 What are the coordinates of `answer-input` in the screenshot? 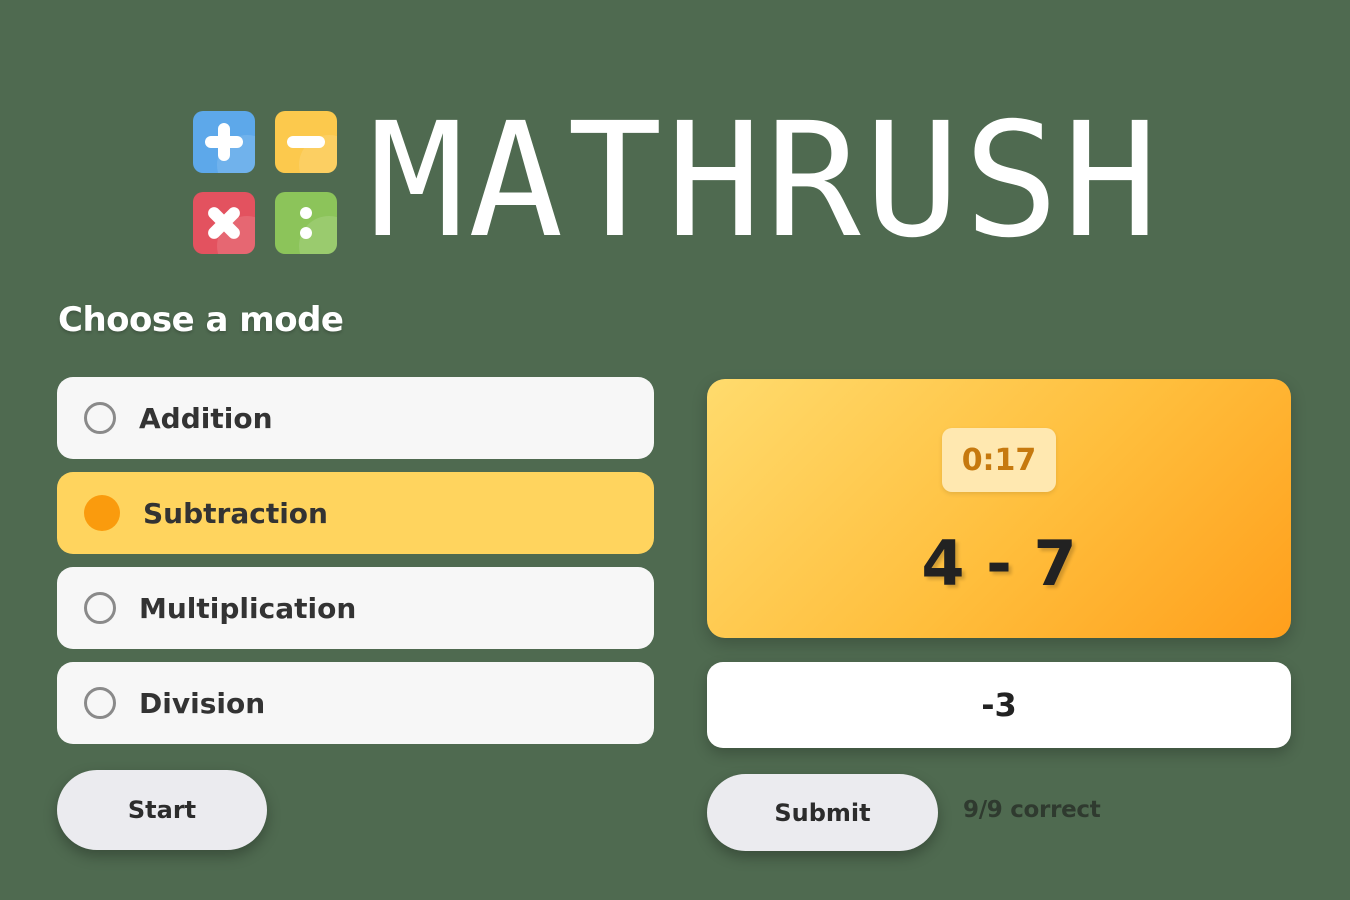 It's located at (999, 705).